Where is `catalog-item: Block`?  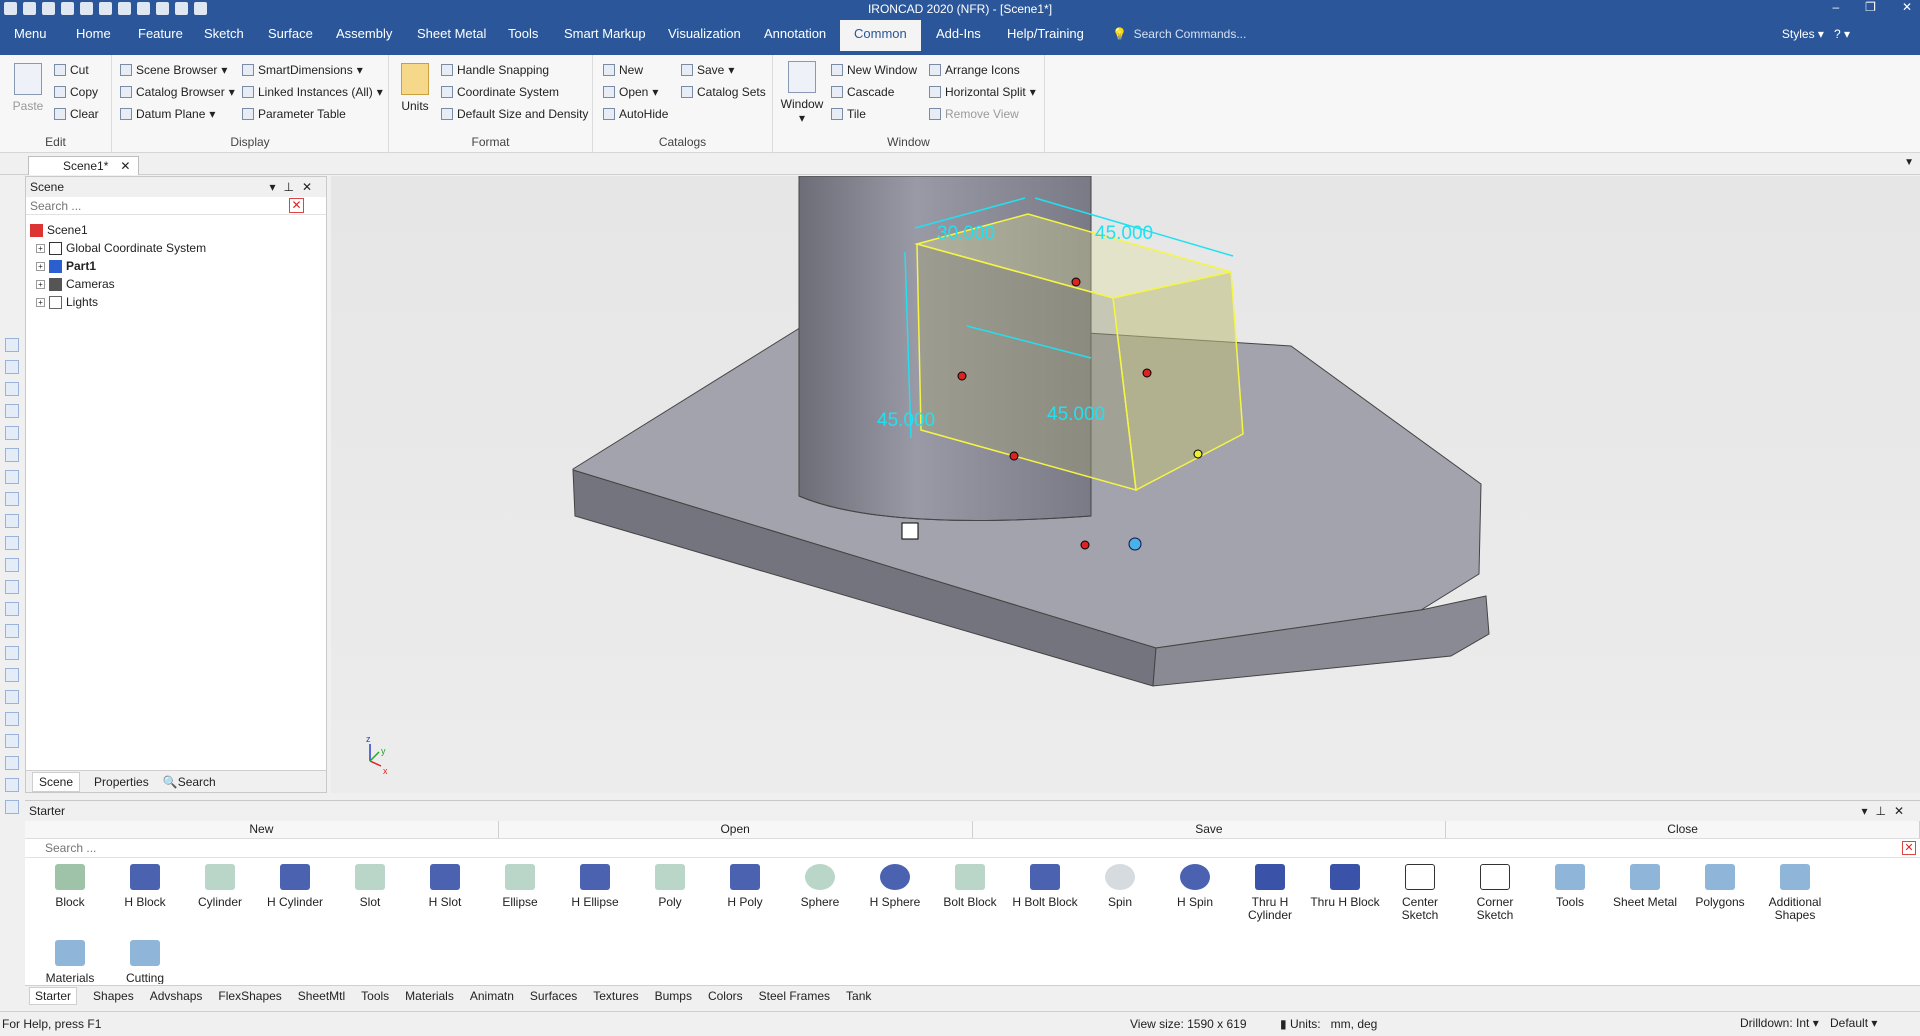 catalog-item: Block is located at coordinates (70, 883).